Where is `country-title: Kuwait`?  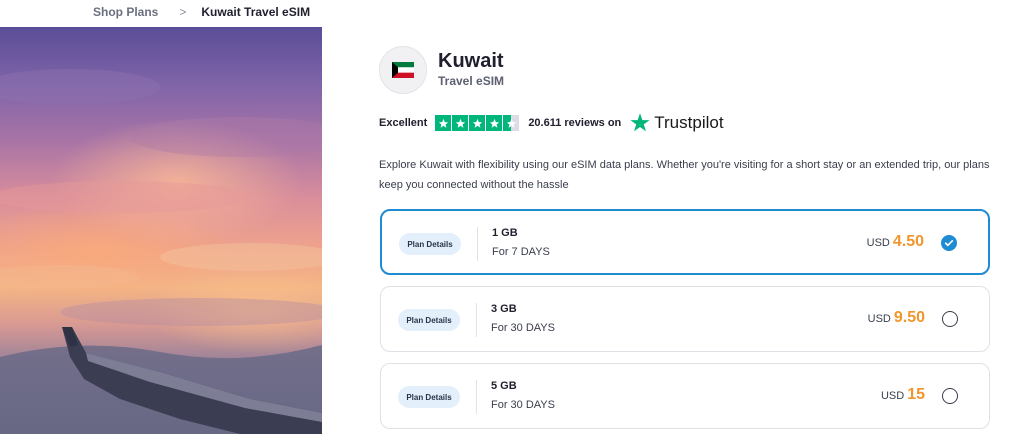
country-title: Kuwait is located at coordinates (471, 61).